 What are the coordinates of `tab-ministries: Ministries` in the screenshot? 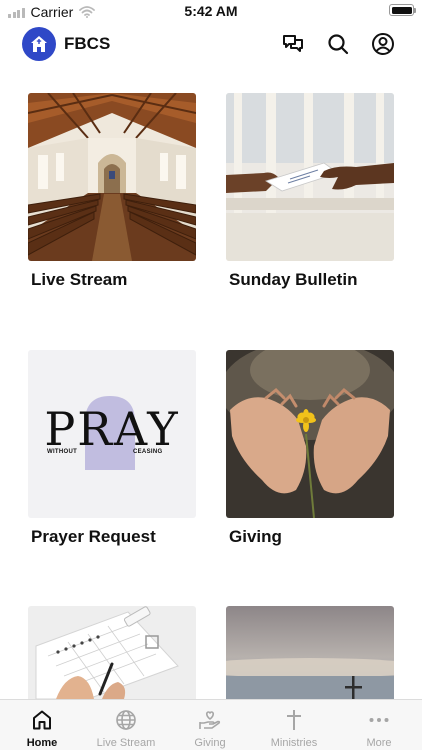 It's located at (294, 725).